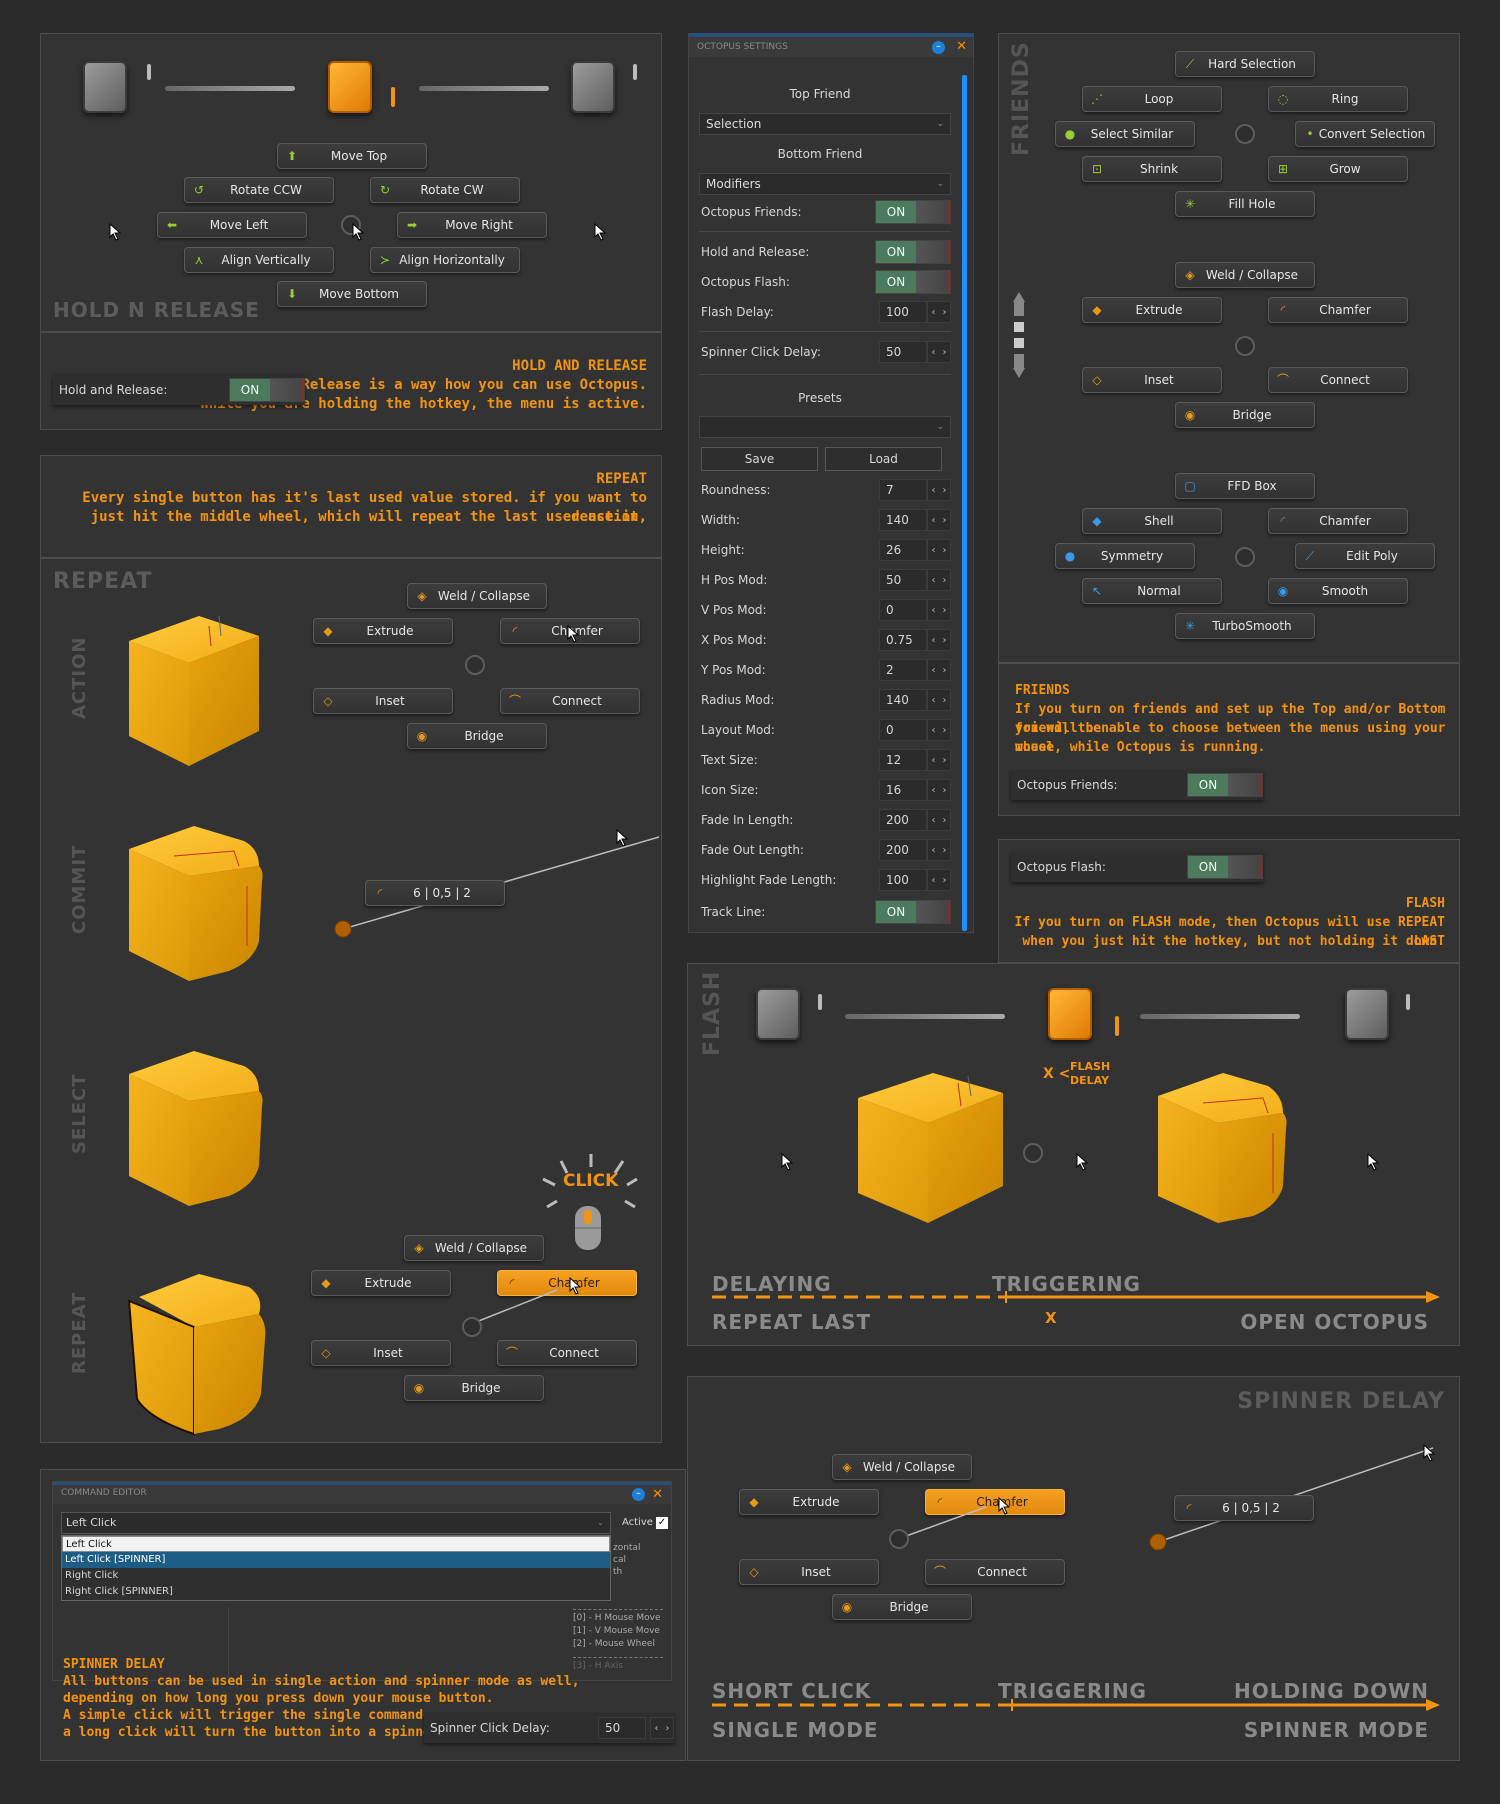 The width and height of the screenshot is (1500, 1804). I want to click on move-top-button: ⬆ Move Top, so click(352, 156).